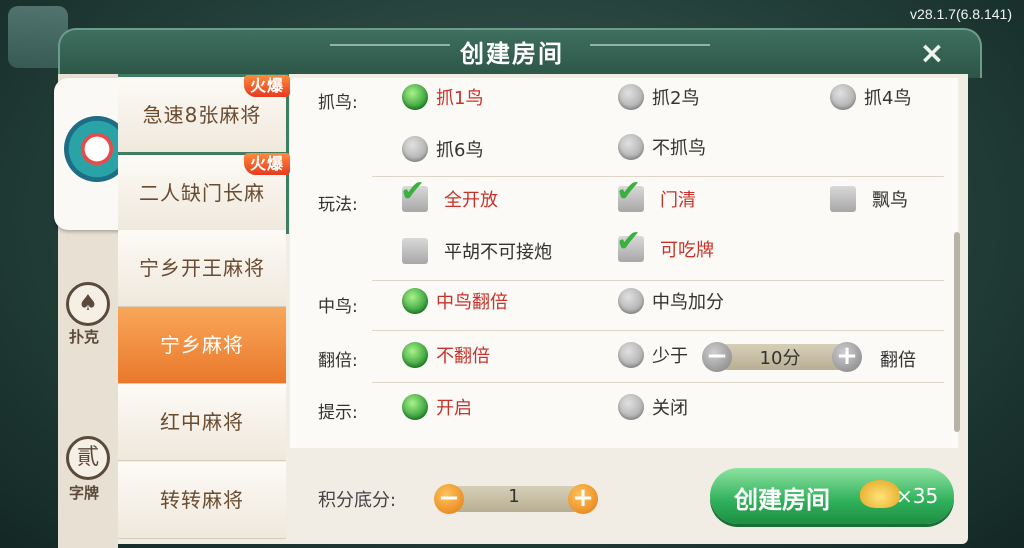 Image resolution: width=1024 pixels, height=548 pixels. Describe the element at coordinates (449, 193) in the screenshot. I see `wanfa-option: ✔ 全开放` at that location.